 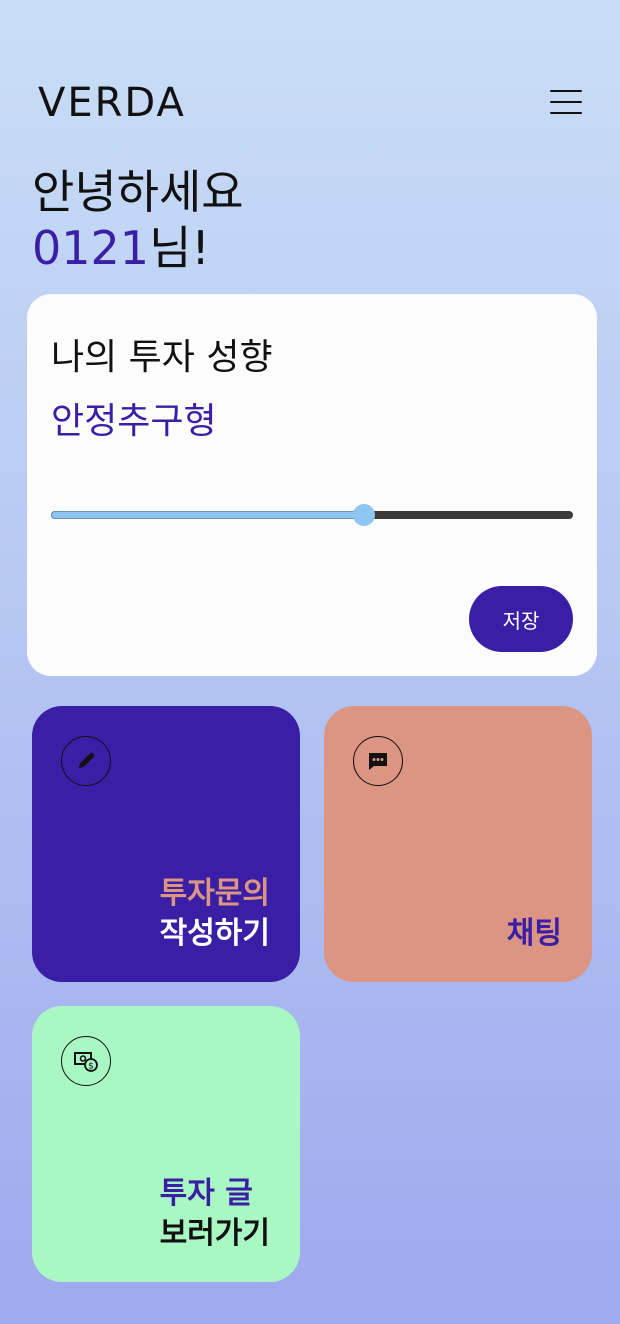 I want to click on preference-slider, so click(x=312, y=515).